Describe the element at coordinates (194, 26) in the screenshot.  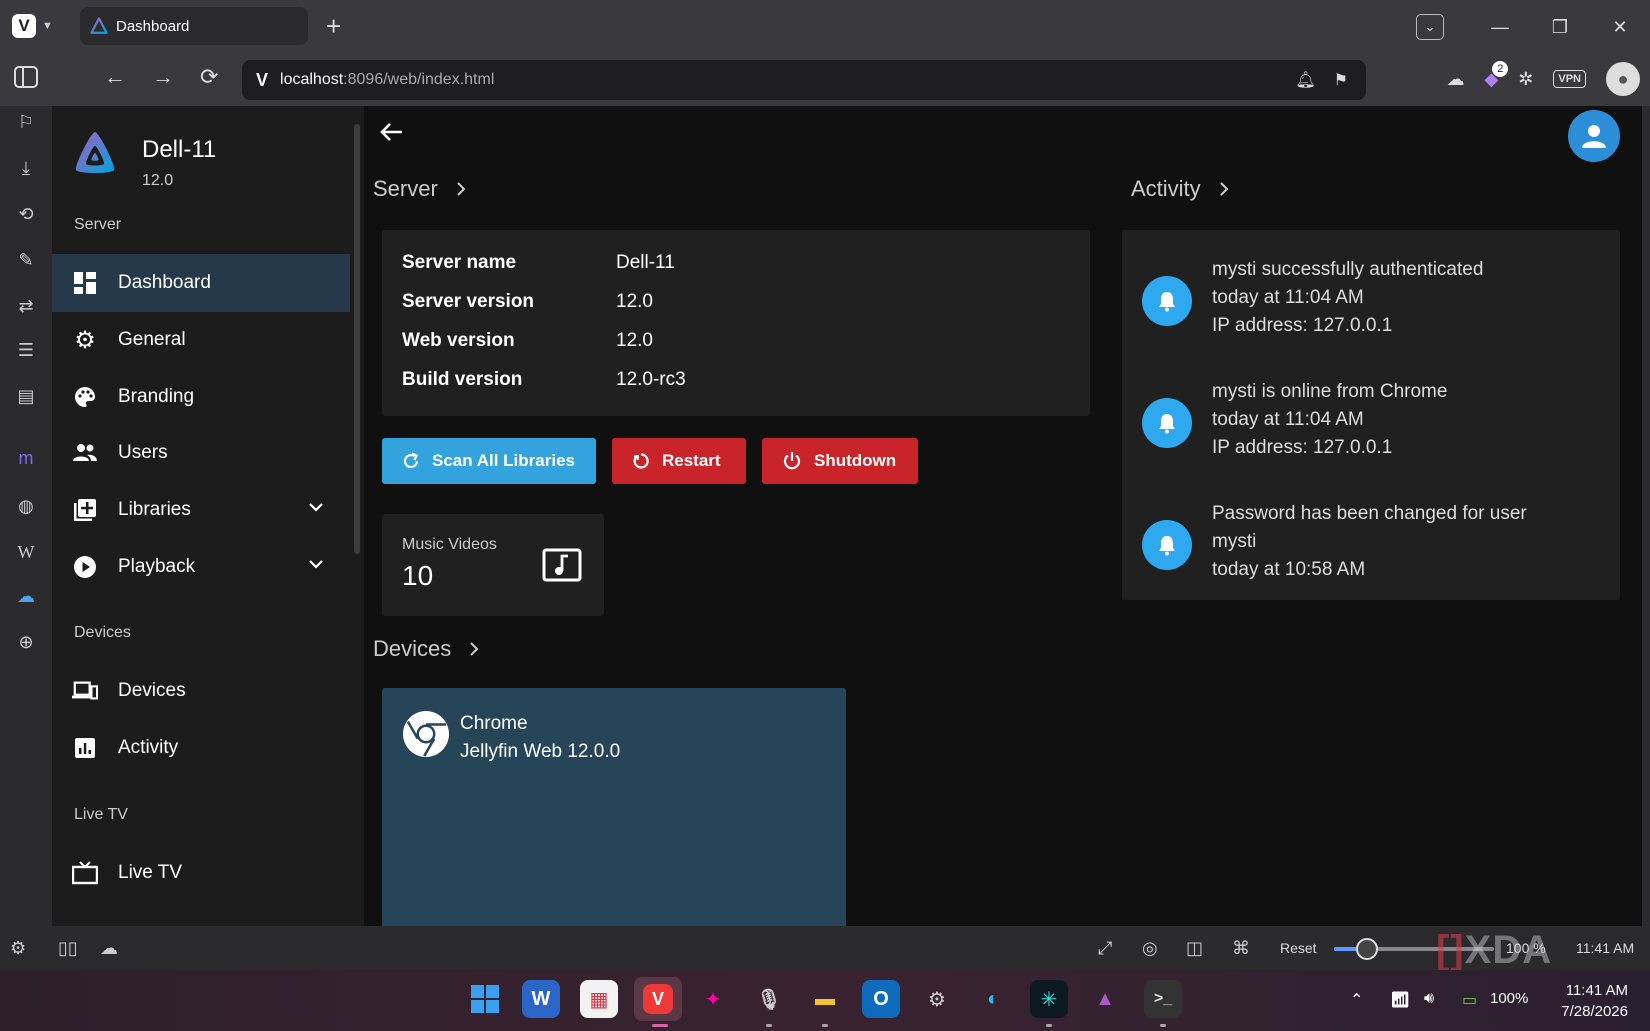
I see `browser-tab-dashboard: Dashboard` at that location.